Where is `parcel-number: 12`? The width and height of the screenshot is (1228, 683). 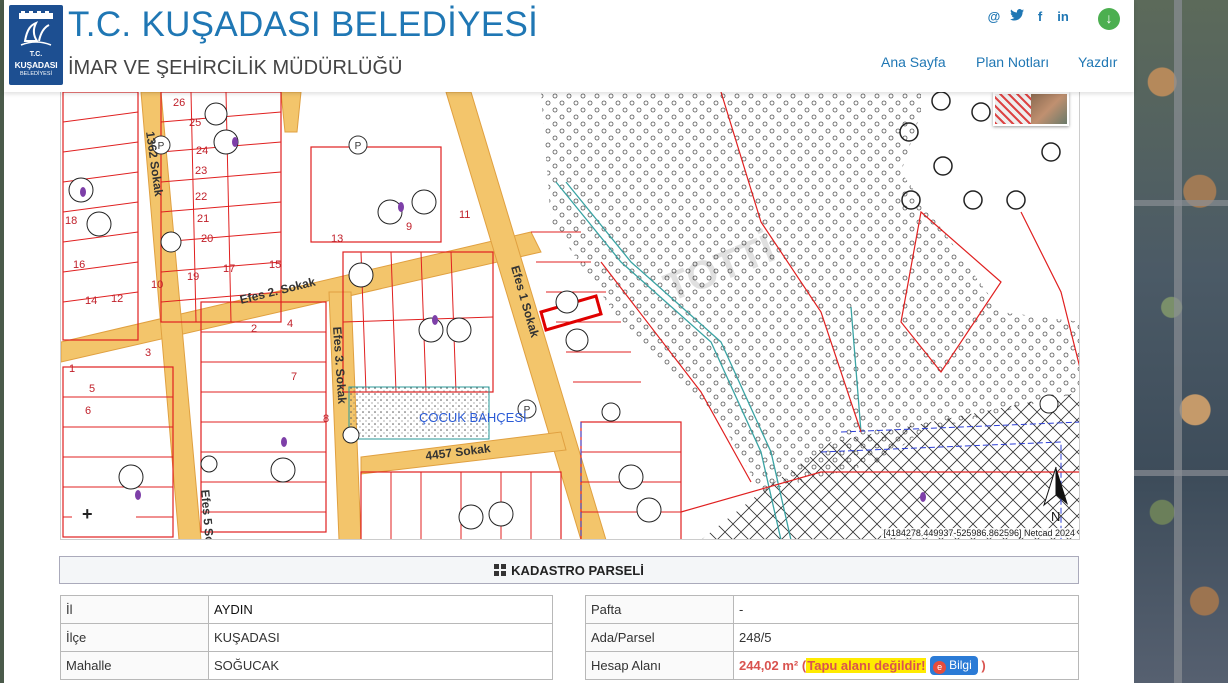 parcel-number: 12 is located at coordinates (117, 299).